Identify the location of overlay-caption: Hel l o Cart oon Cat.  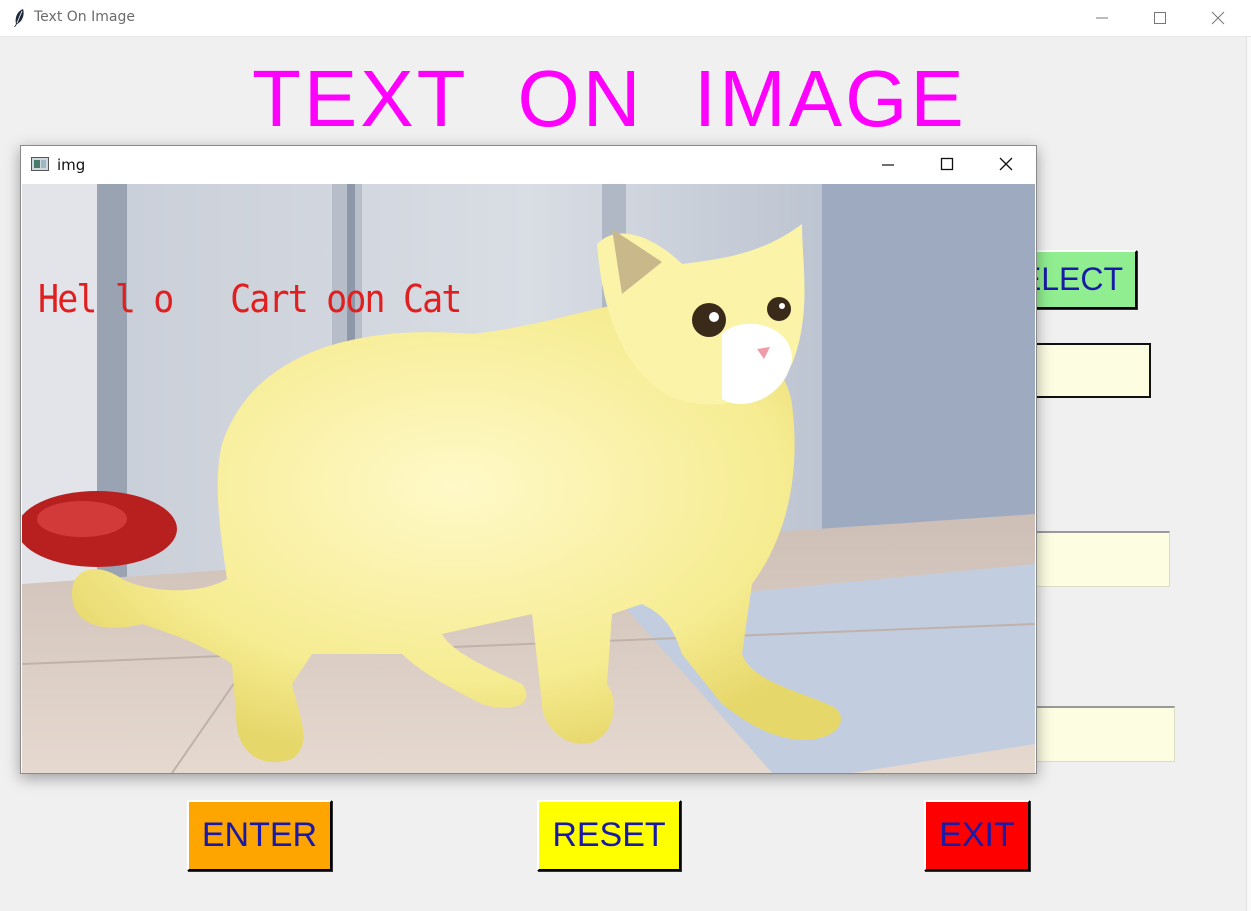
(250, 299).